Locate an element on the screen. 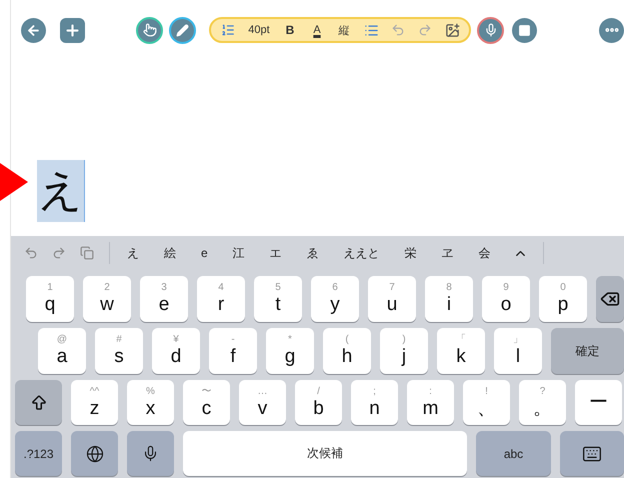  globe-key is located at coordinates (94, 453).